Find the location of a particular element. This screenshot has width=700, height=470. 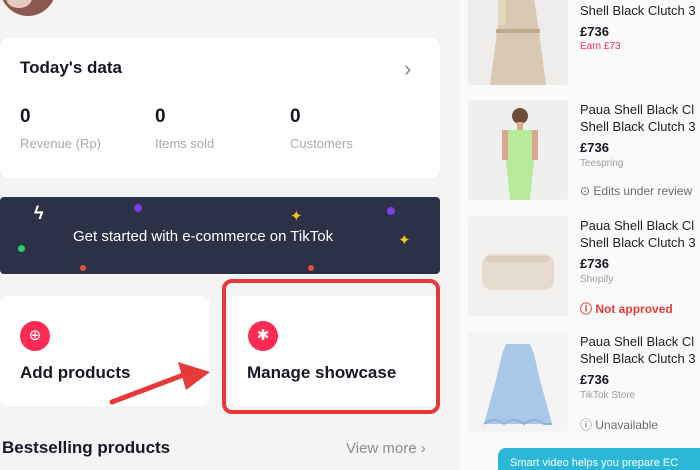

bestselling-title: Bestselling products is located at coordinates (86, 447).